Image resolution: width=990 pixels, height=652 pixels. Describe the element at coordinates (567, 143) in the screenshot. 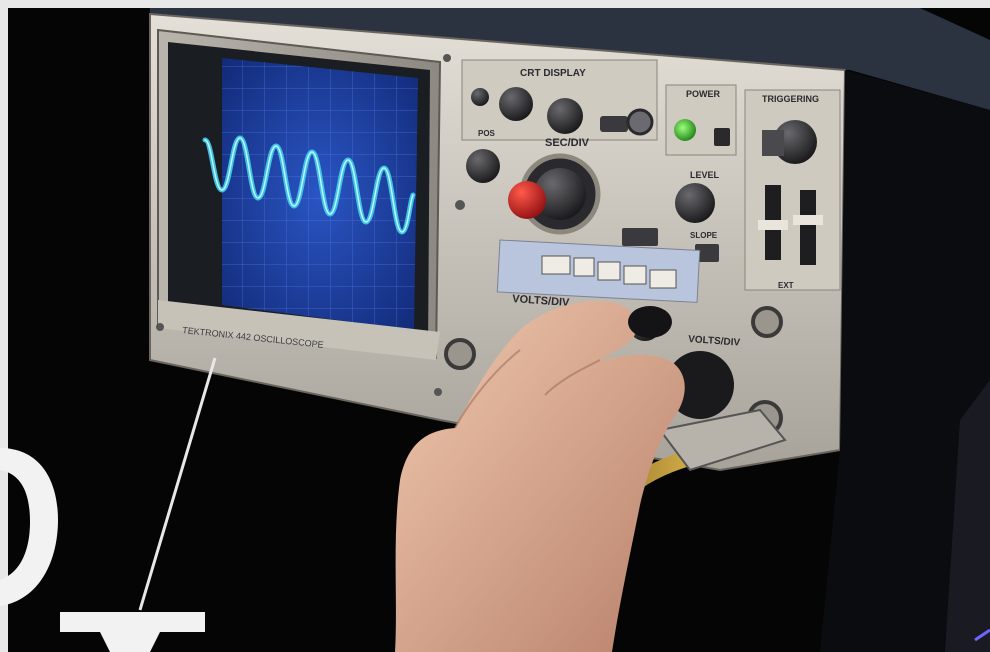

I see `sec-div-label: SEC/DIV` at that location.